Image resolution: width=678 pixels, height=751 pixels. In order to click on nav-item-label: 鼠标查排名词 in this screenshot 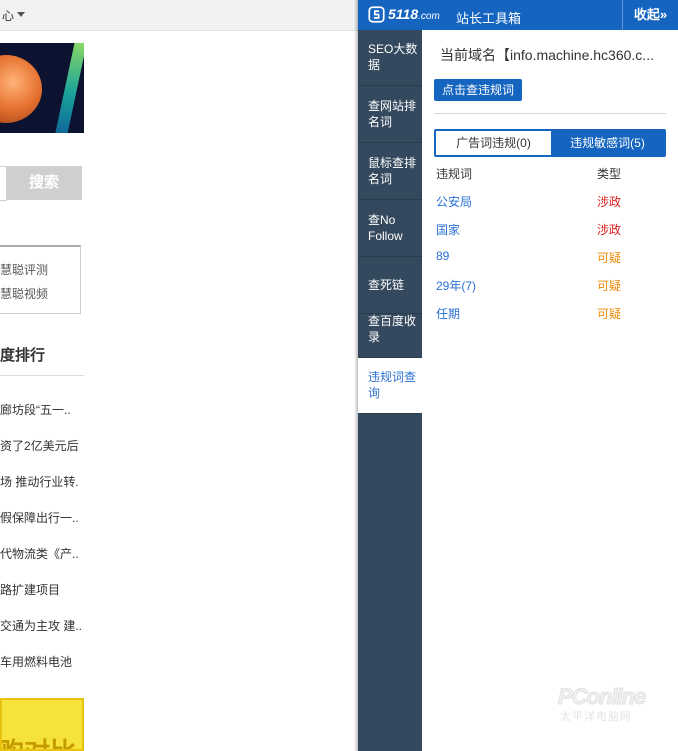, I will do `click(392, 171)`.